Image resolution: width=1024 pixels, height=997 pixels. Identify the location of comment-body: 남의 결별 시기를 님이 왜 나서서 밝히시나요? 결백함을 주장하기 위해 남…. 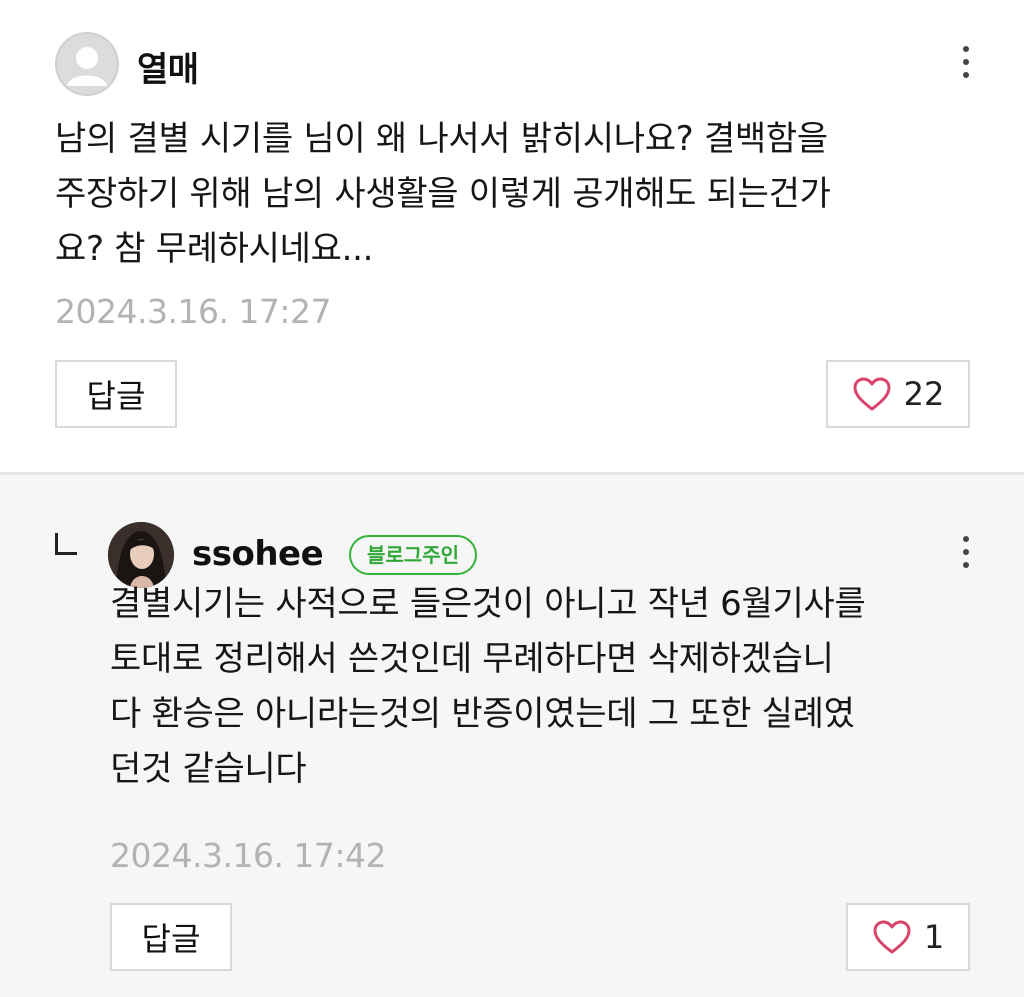
(505, 194).